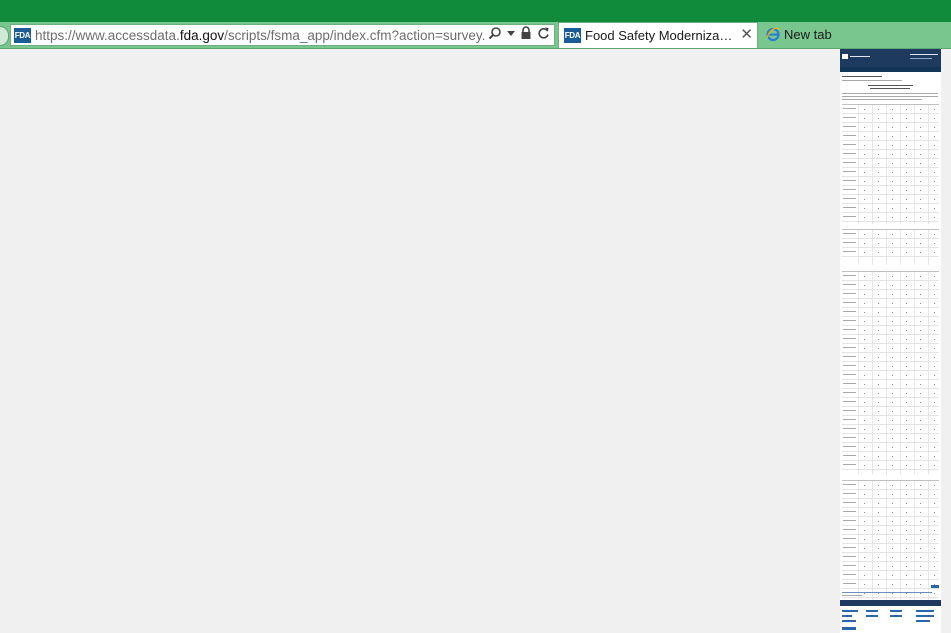 The height and width of the screenshot is (633, 951). What do you see at coordinates (543, 35) in the screenshot?
I see `refresh-icon` at bounding box center [543, 35].